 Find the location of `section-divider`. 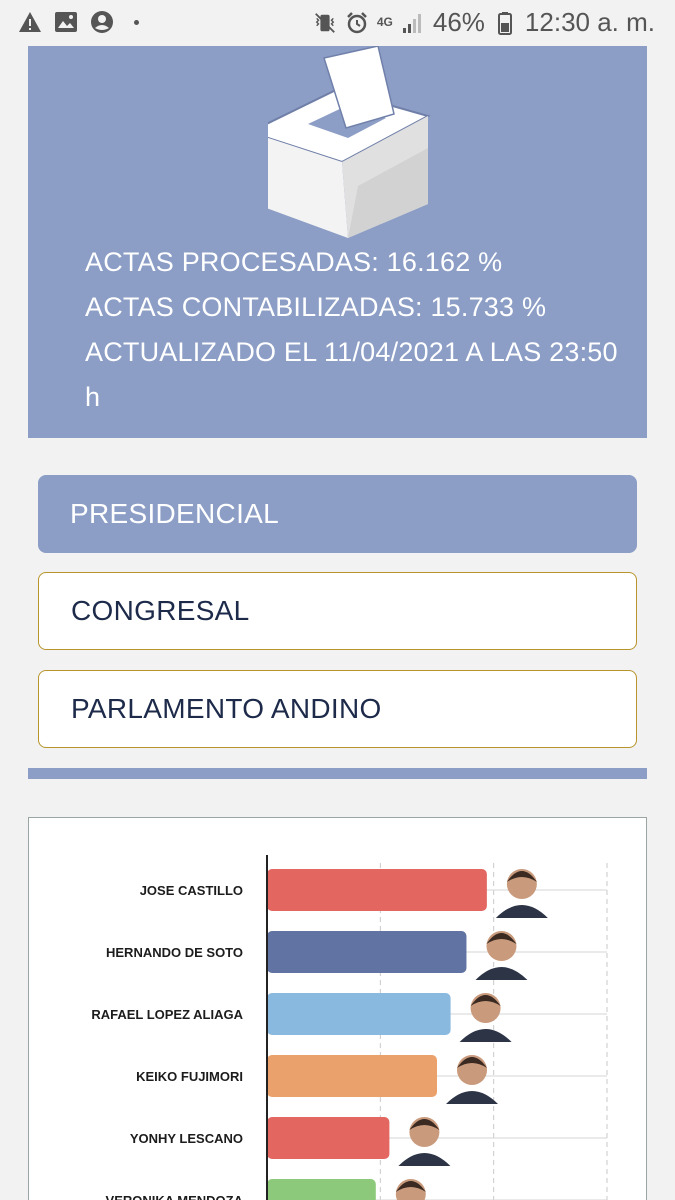

section-divider is located at coordinates (337, 773).